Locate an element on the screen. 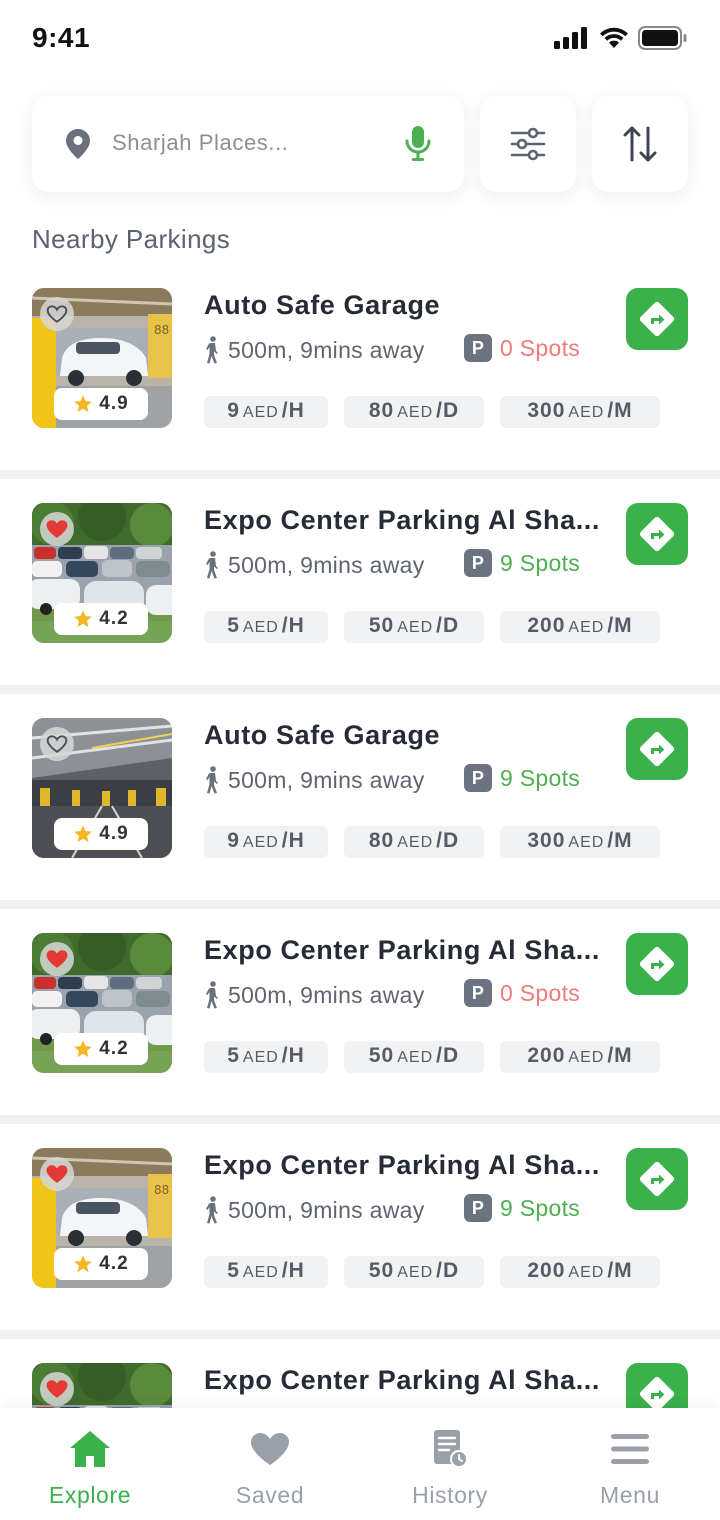 Image resolution: width=720 pixels, height=1520 pixels. nav-item-saved: Saved is located at coordinates (270, 1464).